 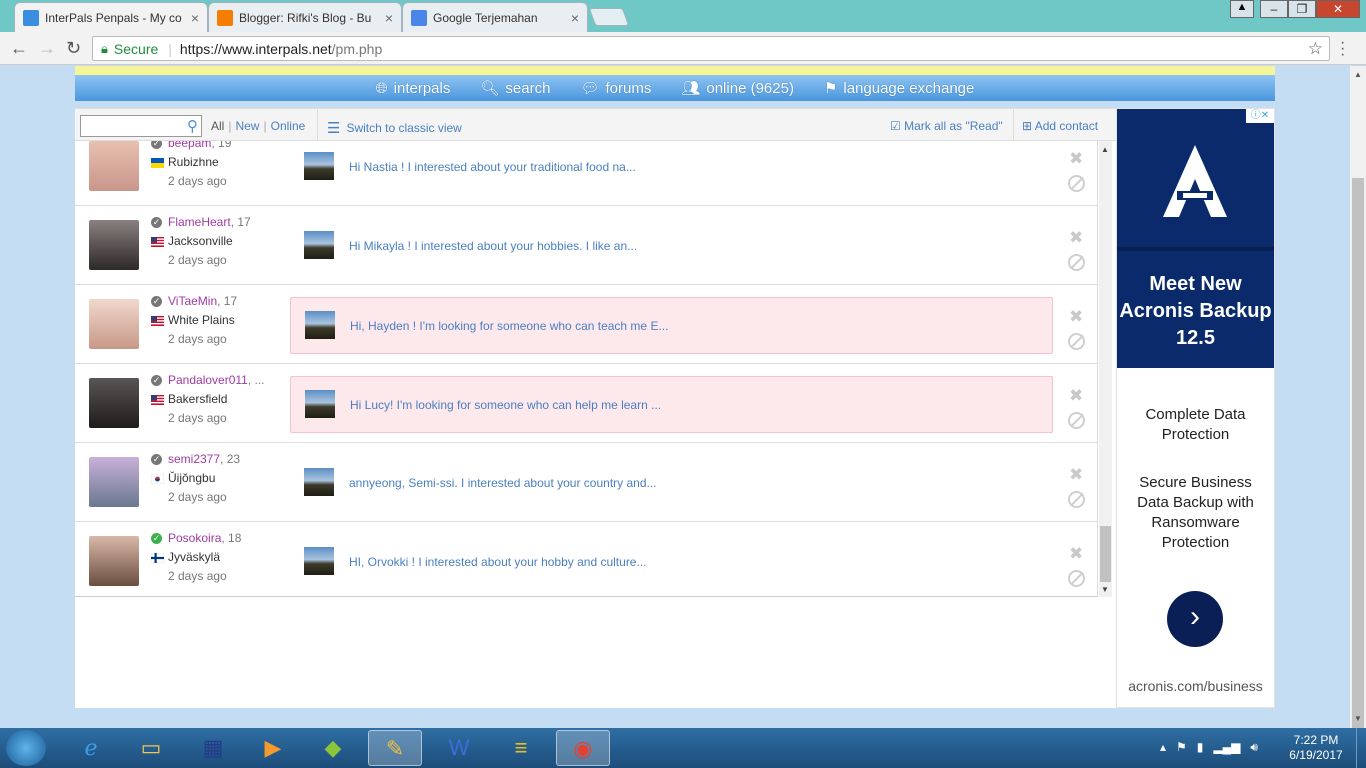 I want to click on tab-title: Blogger: Rifki's Blog - Bu, so click(x=305, y=17).